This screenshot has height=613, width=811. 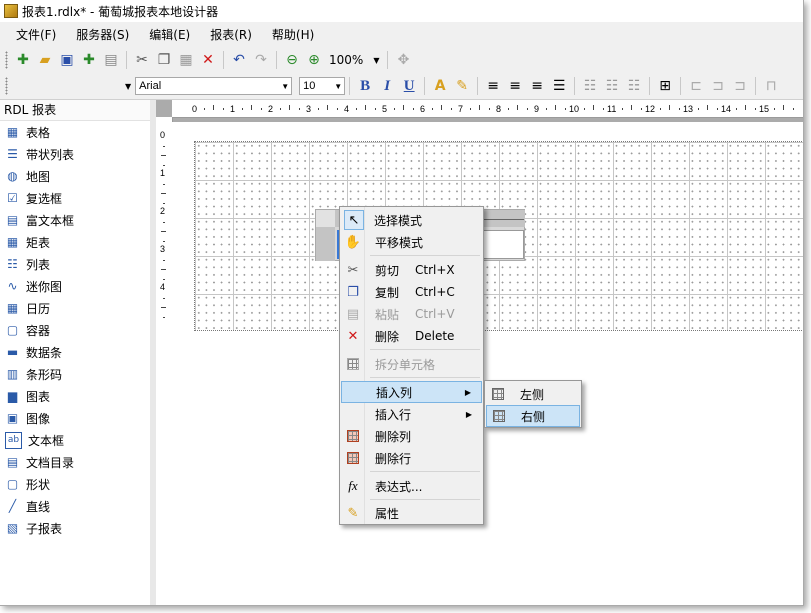 What do you see at coordinates (411, 513) in the screenshot?
I see `properties-item: ✎ 属性` at bounding box center [411, 513].